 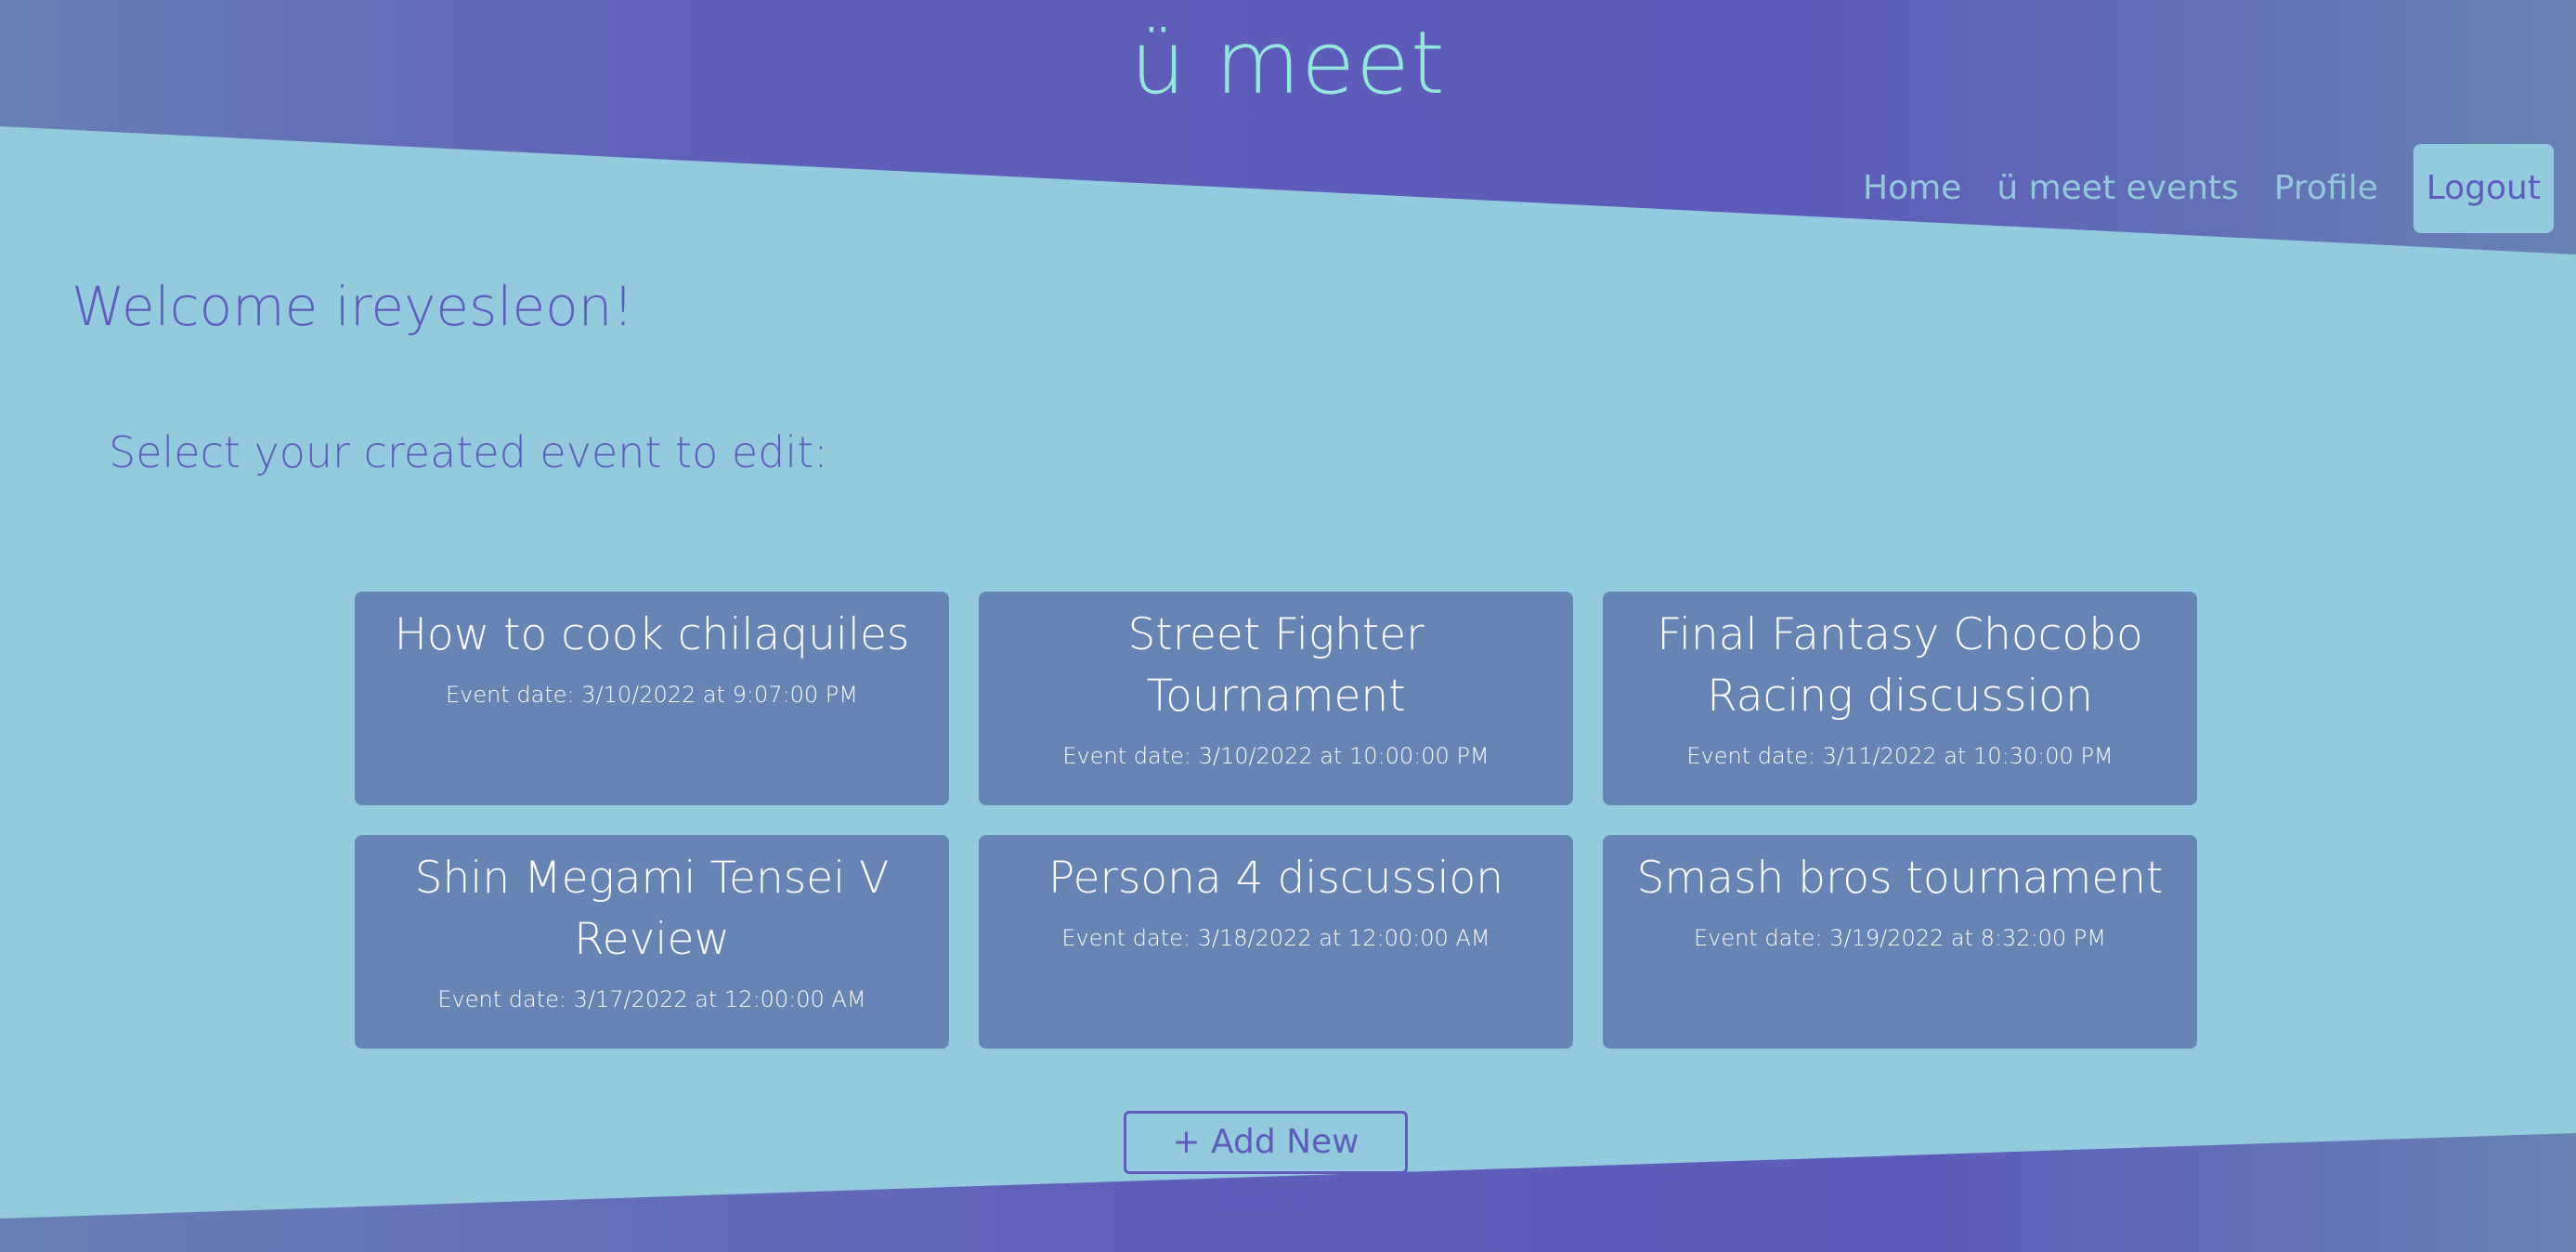 What do you see at coordinates (1276, 878) in the screenshot?
I see `event-card-title: Persona 4 discussion` at bounding box center [1276, 878].